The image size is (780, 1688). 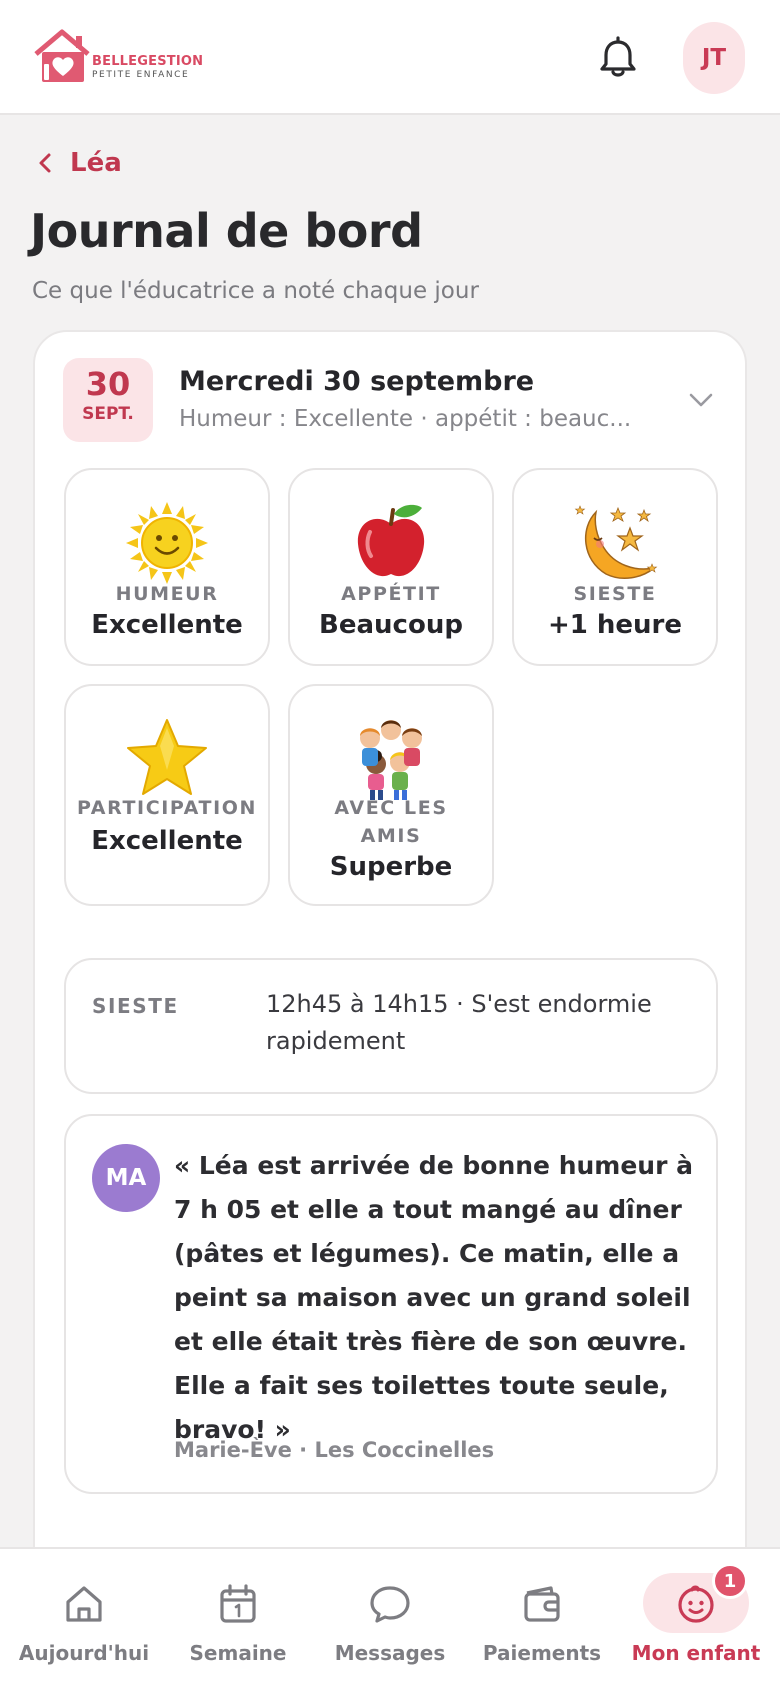 What do you see at coordinates (390, 1653) in the screenshot?
I see `nav-label: Messages` at bounding box center [390, 1653].